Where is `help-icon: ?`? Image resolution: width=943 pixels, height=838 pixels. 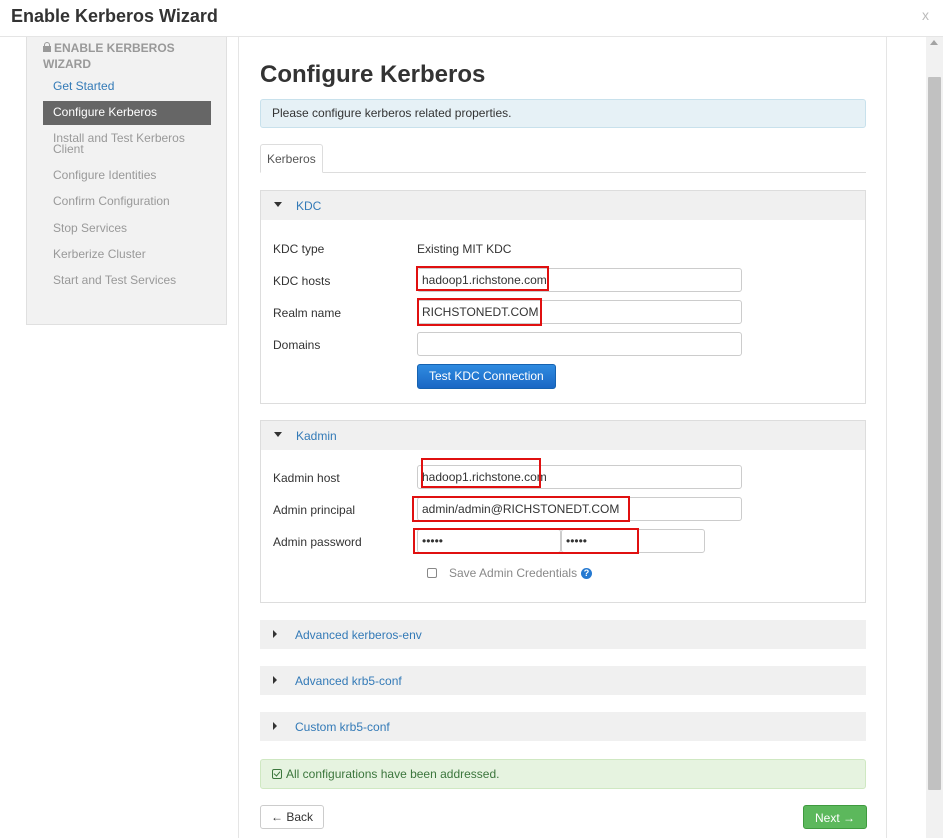 help-icon: ? is located at coordinates (586, 573).